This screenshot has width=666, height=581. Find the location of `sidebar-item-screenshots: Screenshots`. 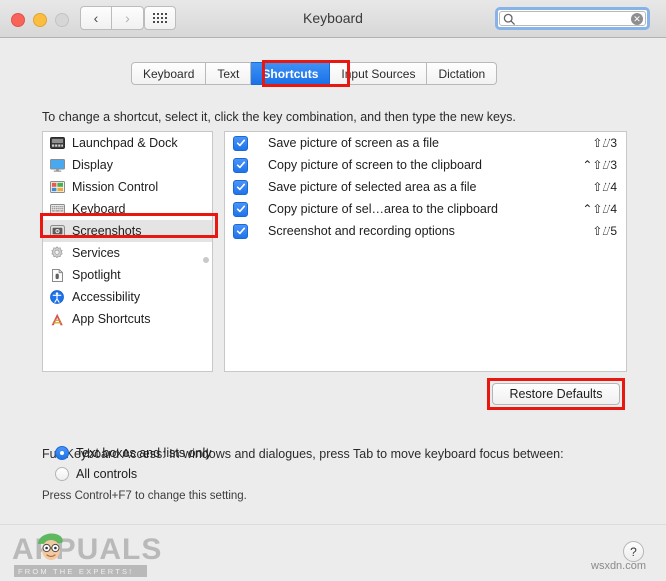

sidebar-item-screenshots: Screenshots is located at coordinates (127, 231).